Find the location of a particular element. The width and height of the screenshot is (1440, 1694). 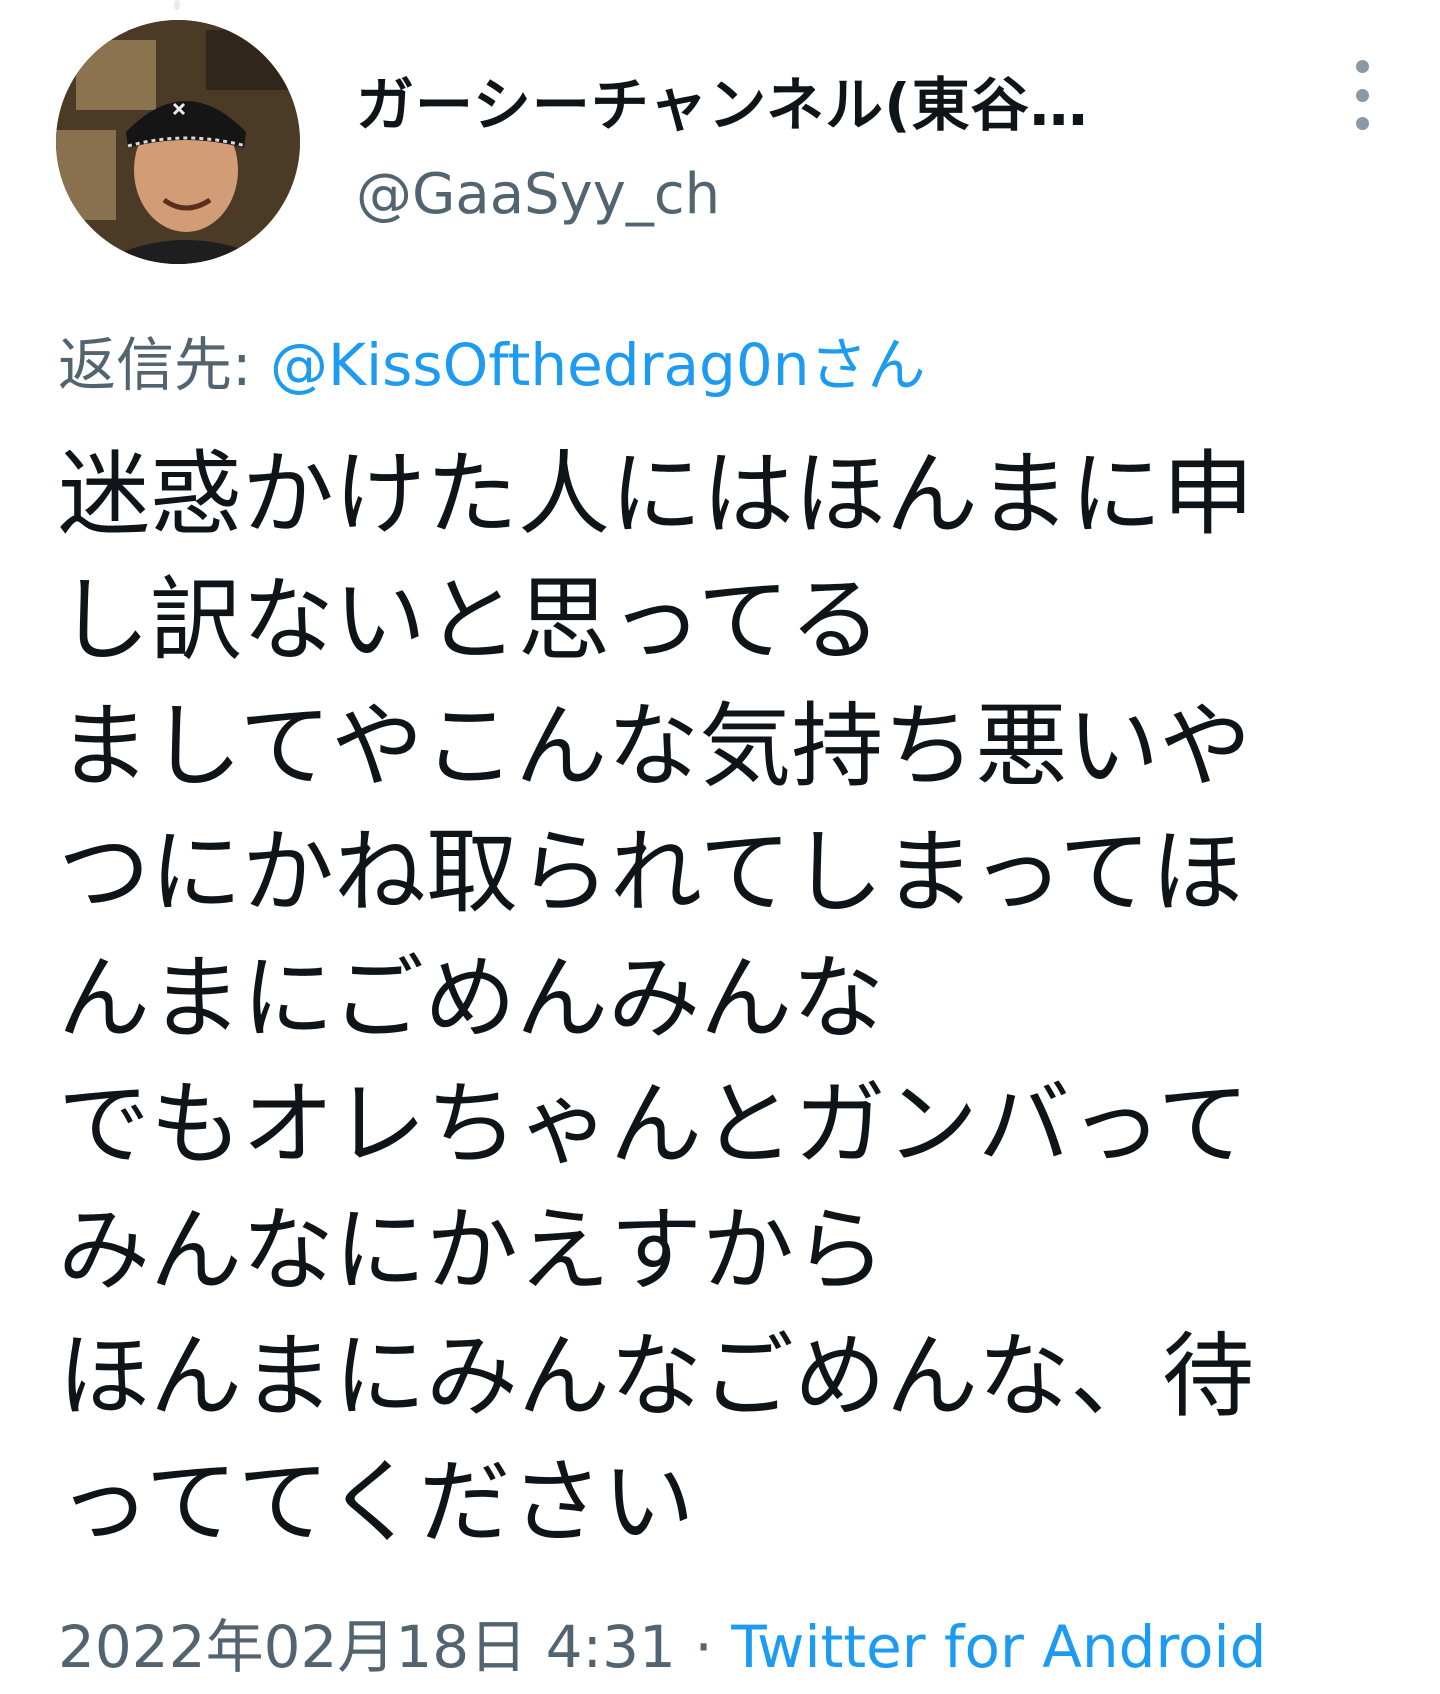

replying-to-label: 返信先: is located at coordinates (164, 365).